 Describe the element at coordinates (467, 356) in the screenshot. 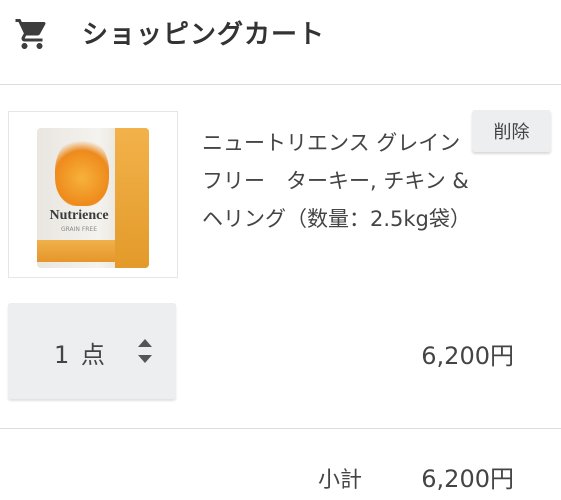

I see `item-price: 6,200円` at that location.